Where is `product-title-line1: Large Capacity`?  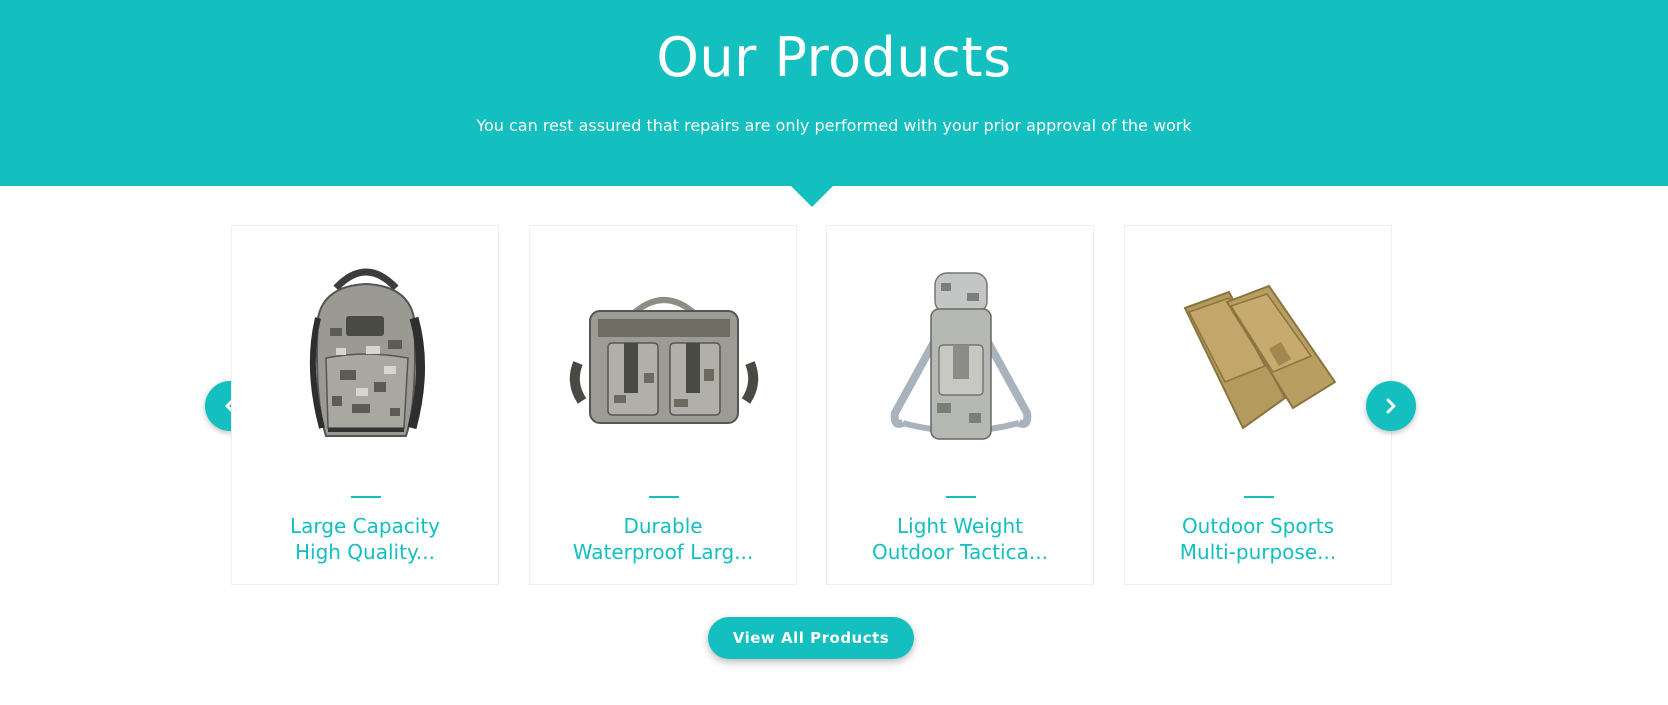 product-title-line1: Large Capacity is located at coordinates (365, 526).